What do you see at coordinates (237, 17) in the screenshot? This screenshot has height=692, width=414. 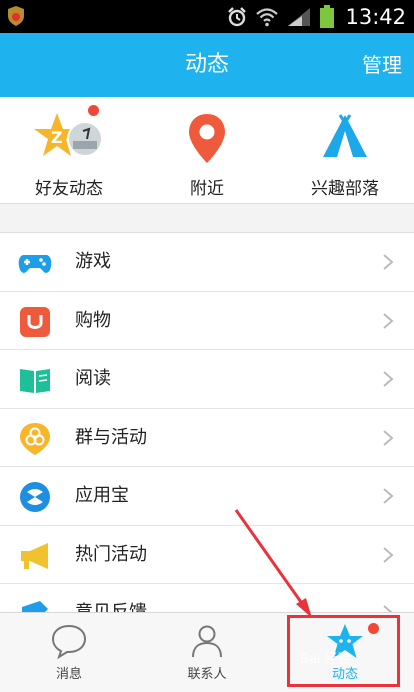 I see `alarm-clock-icon` at bounding box center [237, 17].